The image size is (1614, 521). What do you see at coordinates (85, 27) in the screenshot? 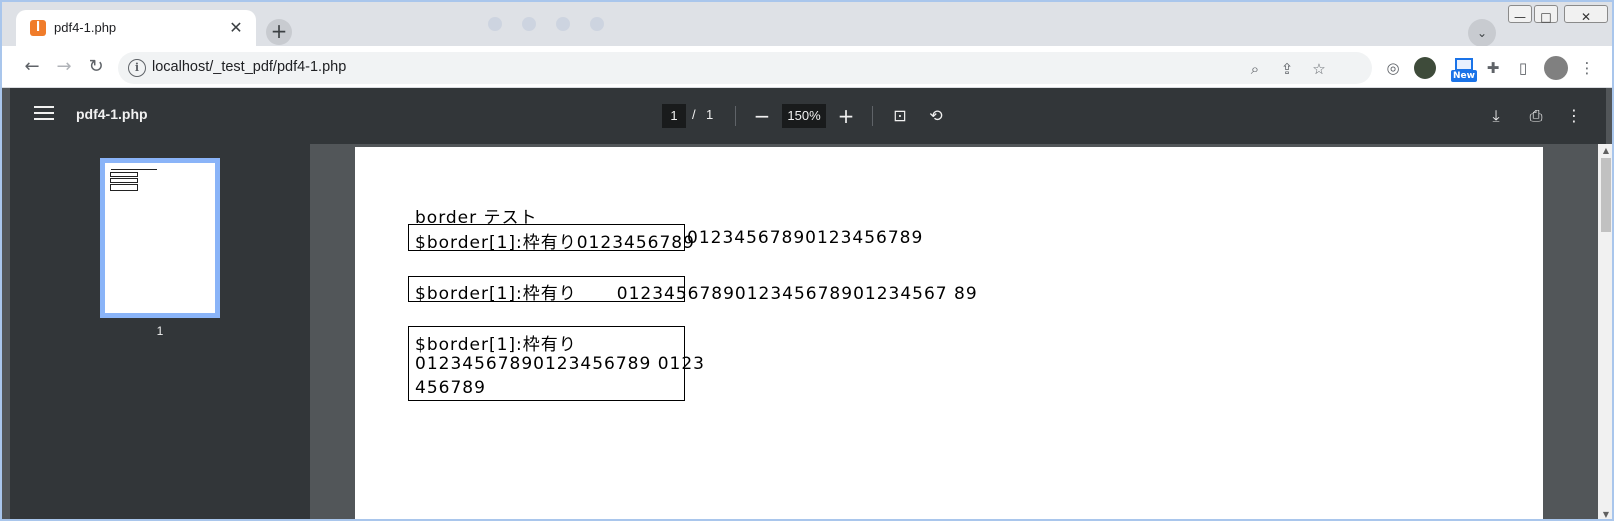
I see `tab-title: pdf4-1.php` at bounding box center [85, 27].